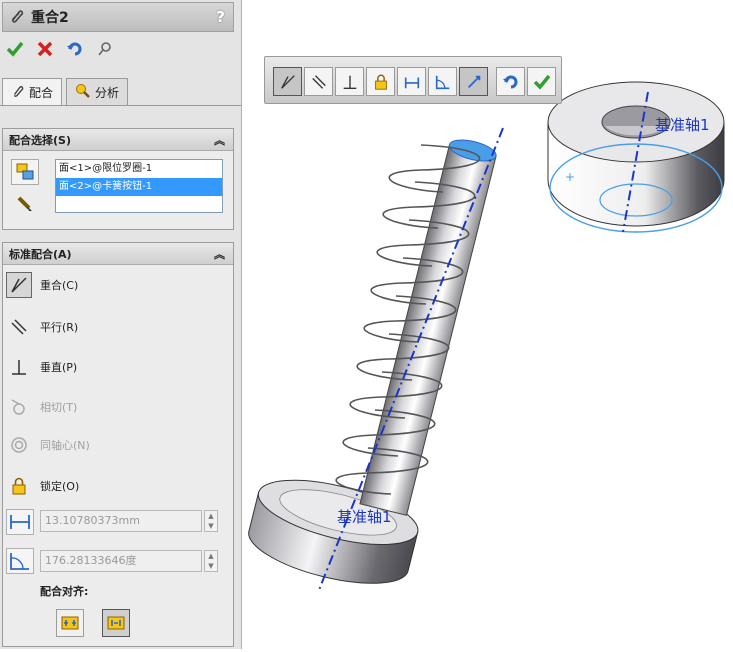 The width and height of the screenshot is (733, 652). I want to click on angle-stepper: ▲ ▼, so click(211, 561).